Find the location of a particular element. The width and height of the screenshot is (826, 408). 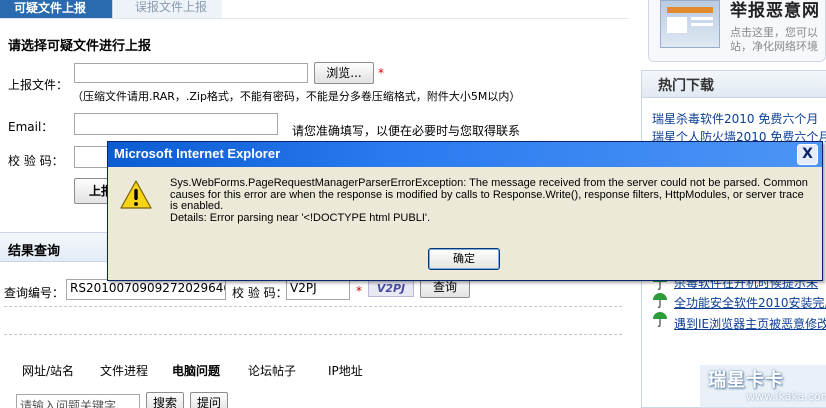

email-hint: 请您准确填写，以便在必要时与您取得联系 is located at coordinates (406, 131).